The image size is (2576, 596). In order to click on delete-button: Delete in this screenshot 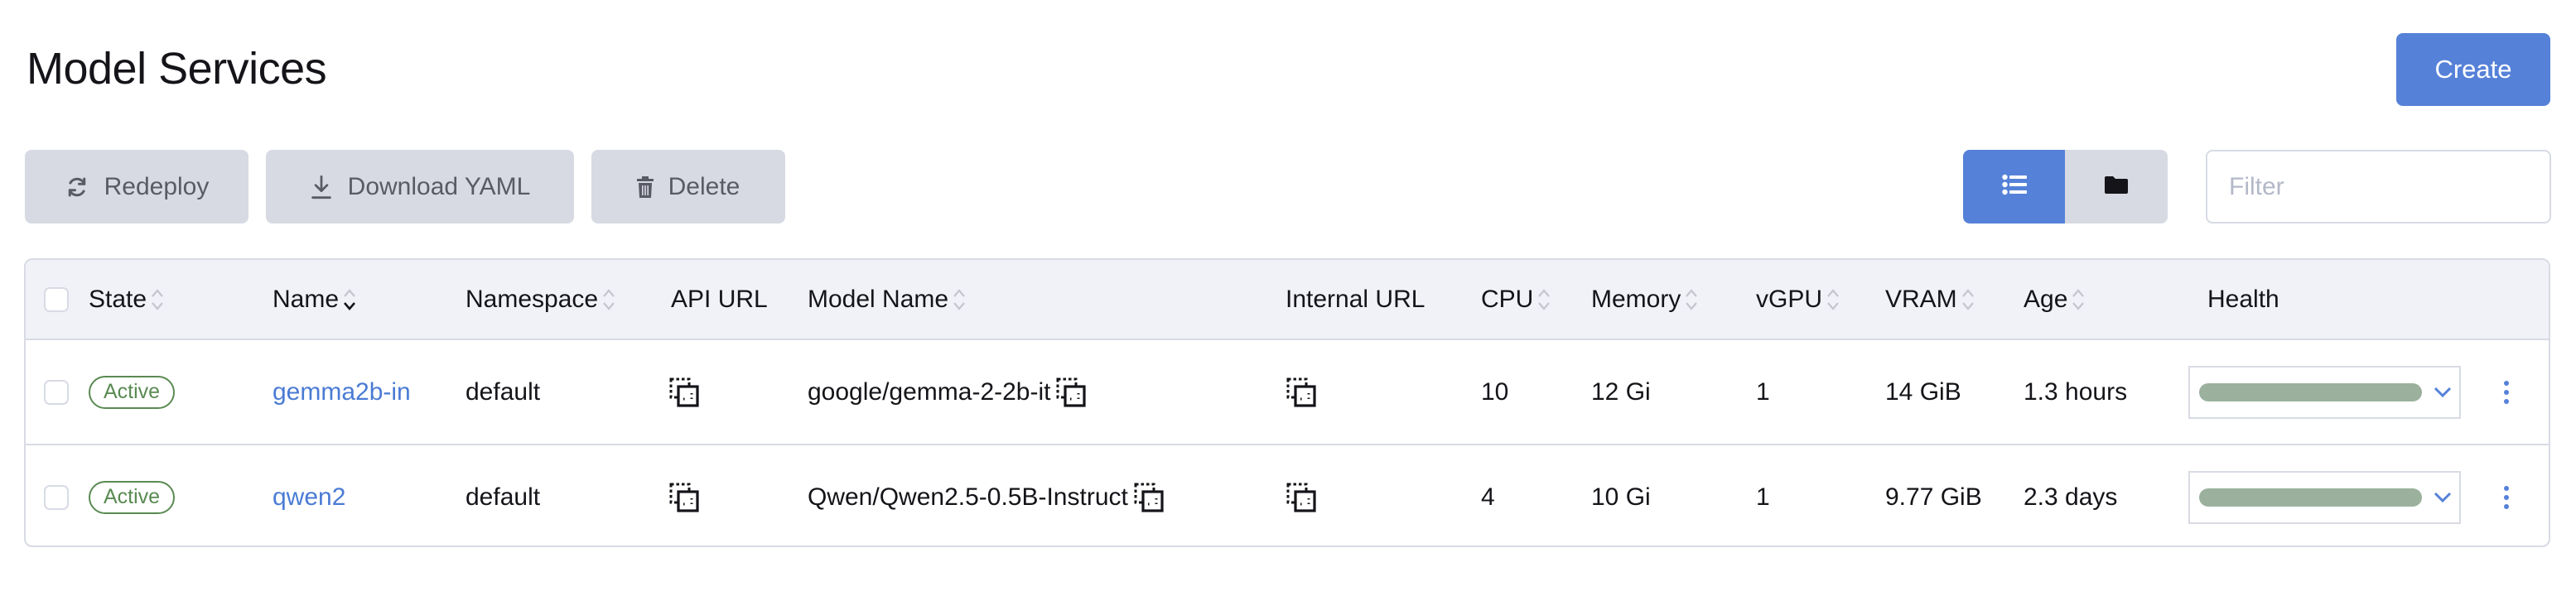, I will do `click(688, 186)`.